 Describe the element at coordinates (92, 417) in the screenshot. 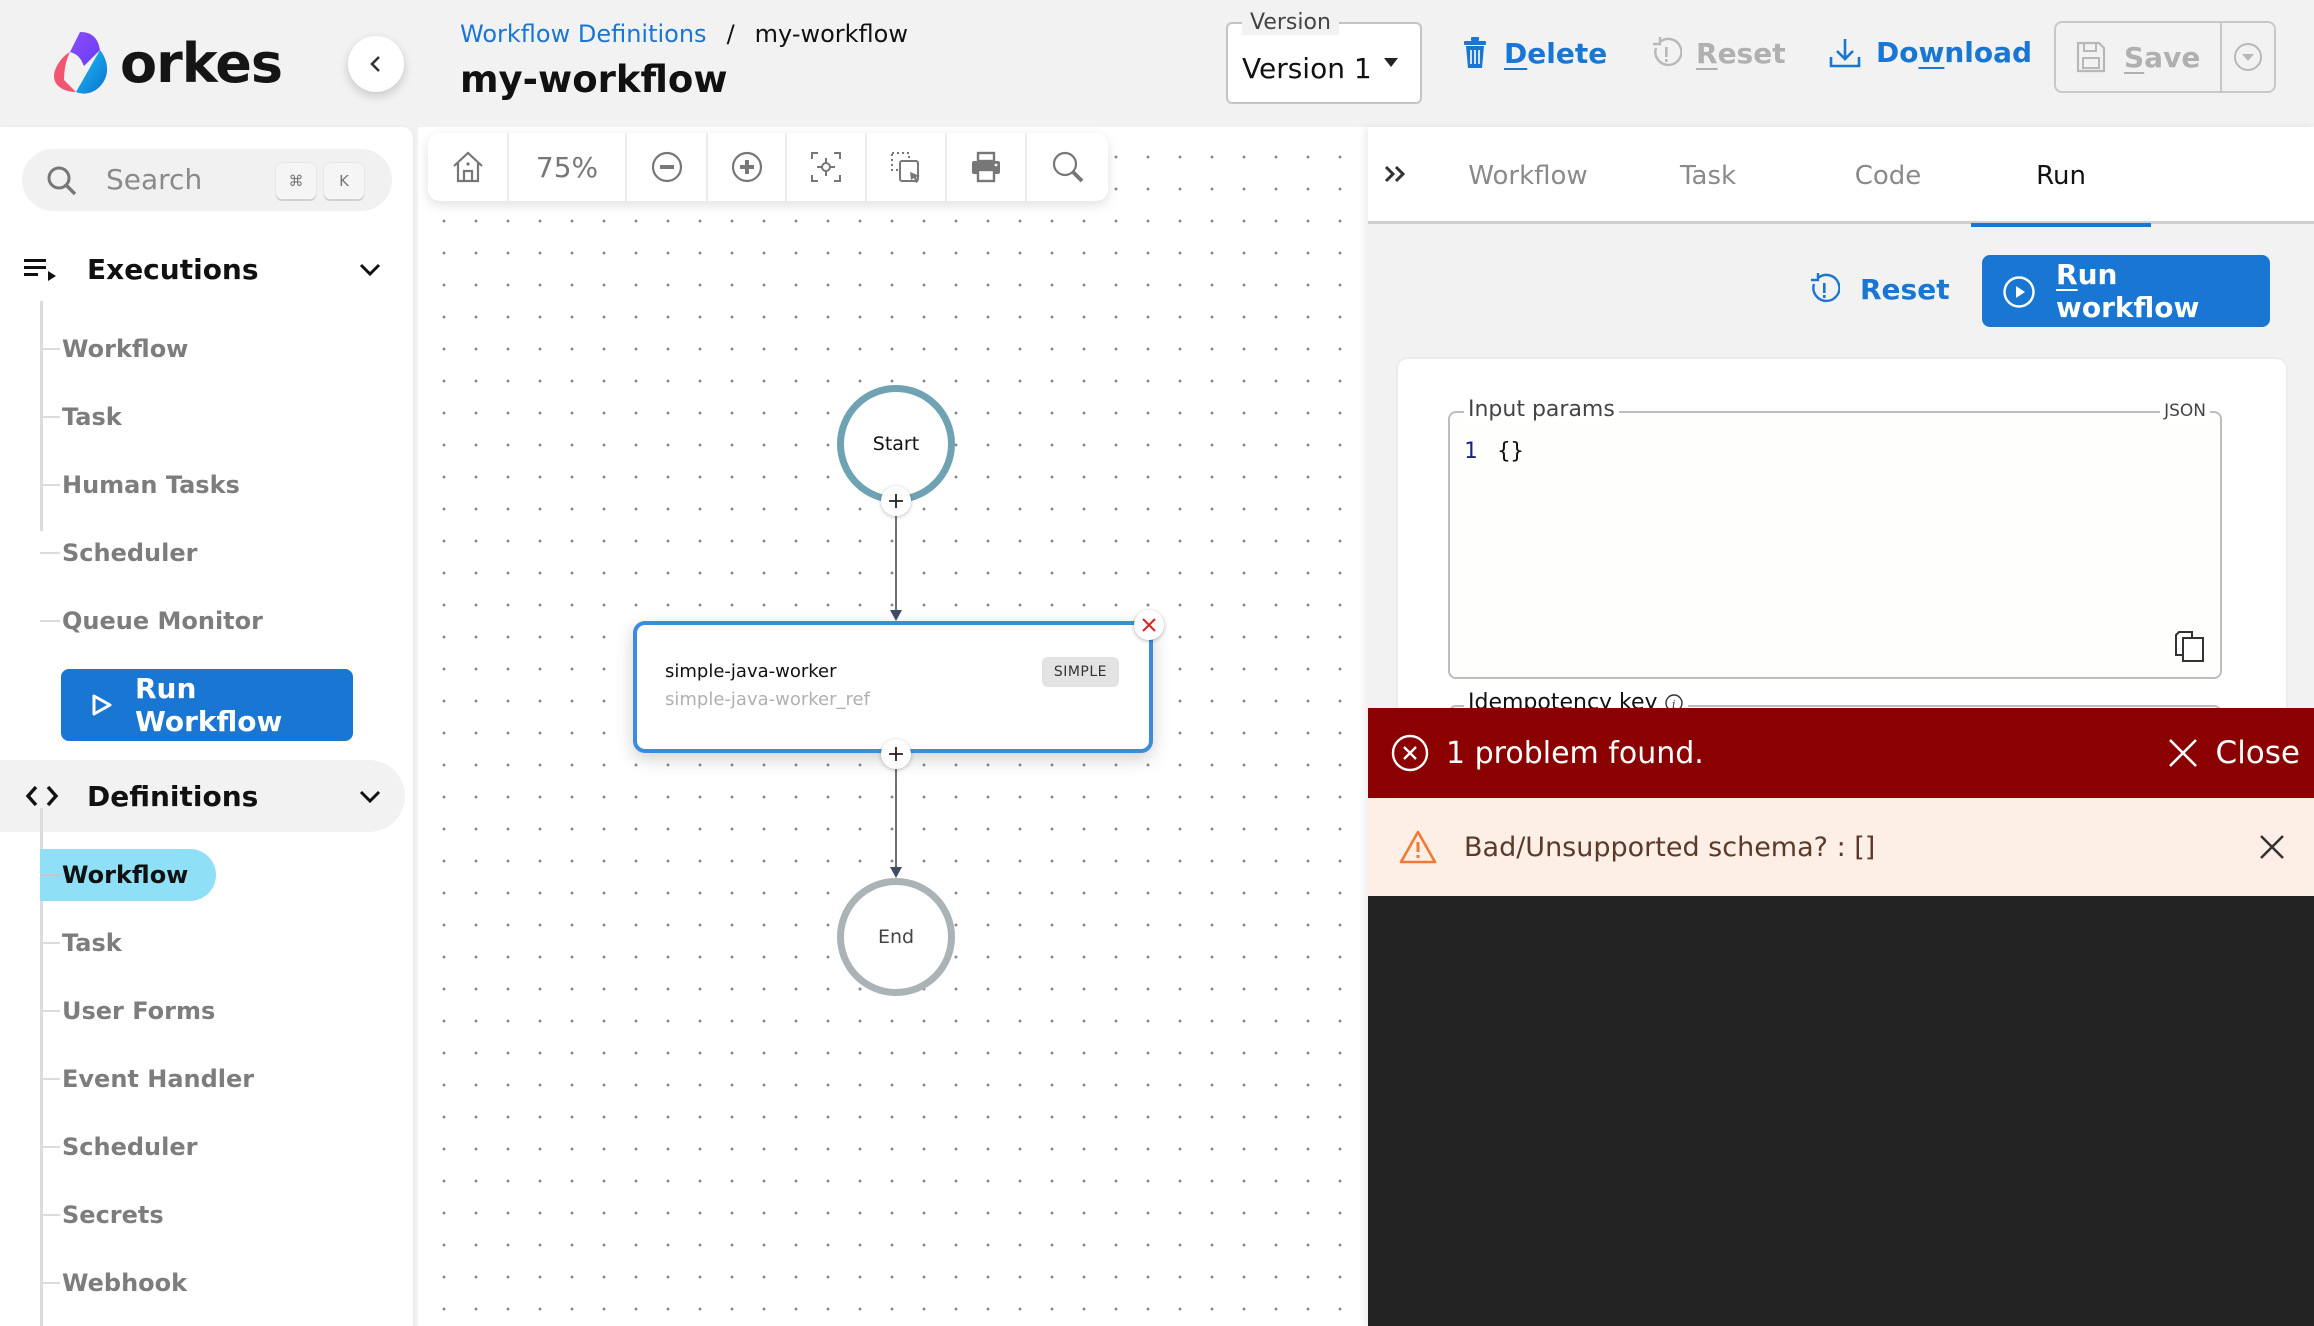

I see `nav-label: Task` at that location.